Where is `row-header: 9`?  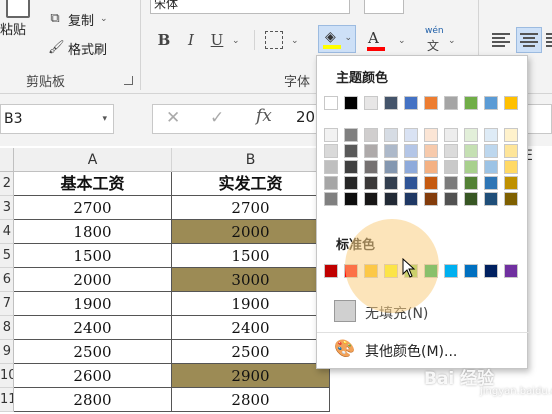
row-header: 9 is located at coordinates (7, 352).